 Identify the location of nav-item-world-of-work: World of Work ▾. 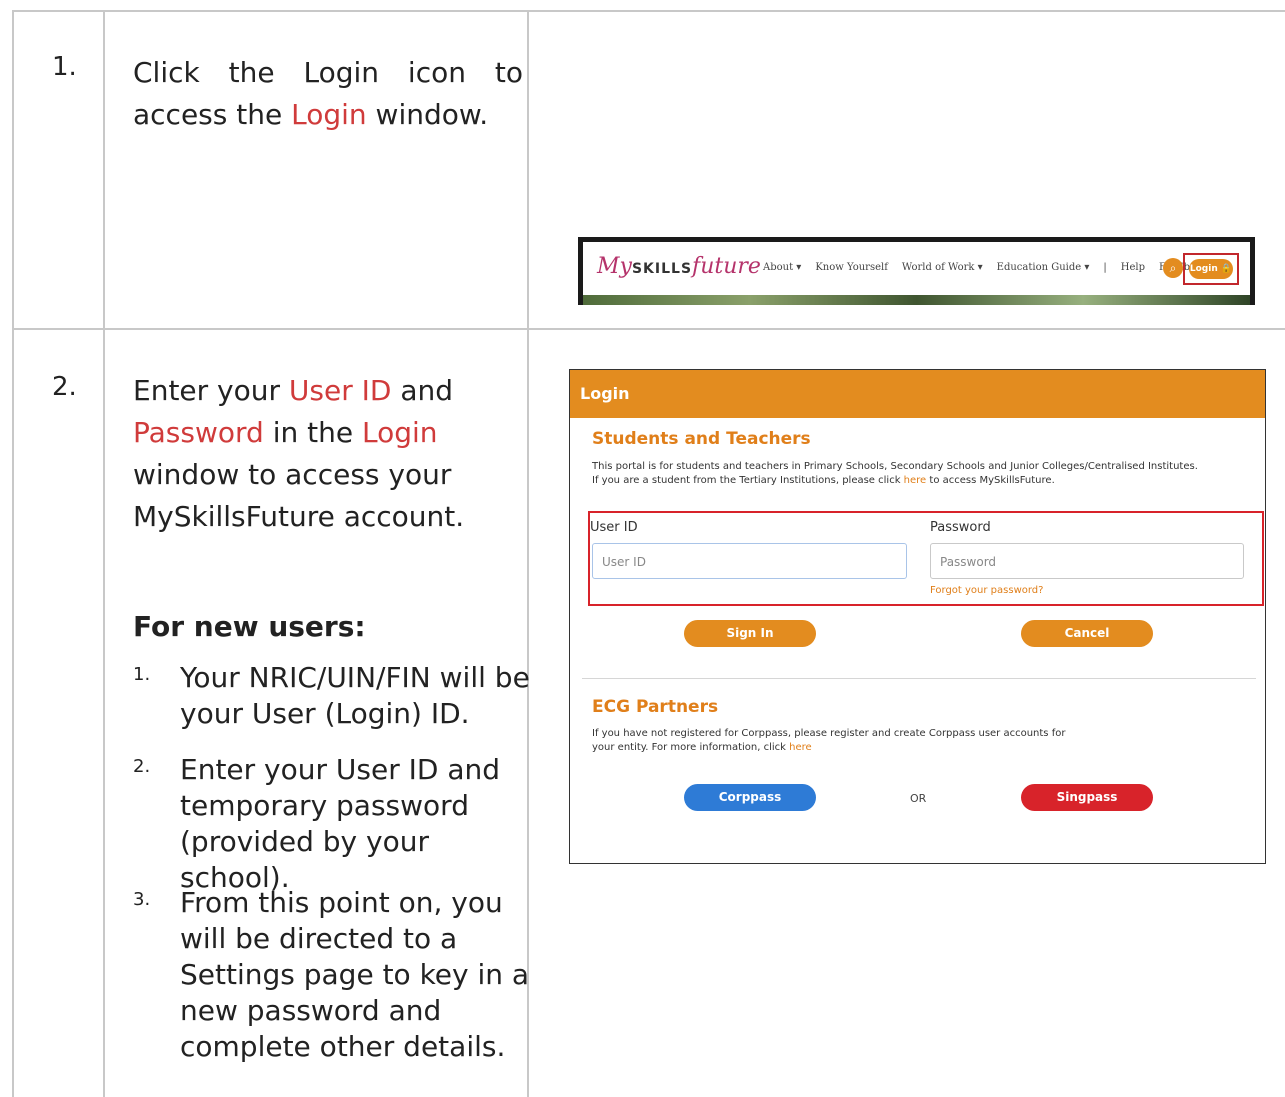
(942, 267).